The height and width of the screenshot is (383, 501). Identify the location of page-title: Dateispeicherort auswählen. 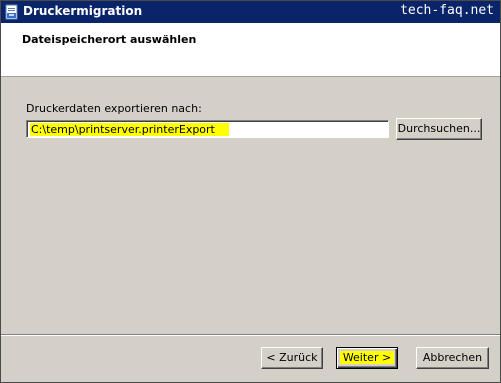
(109, 39).